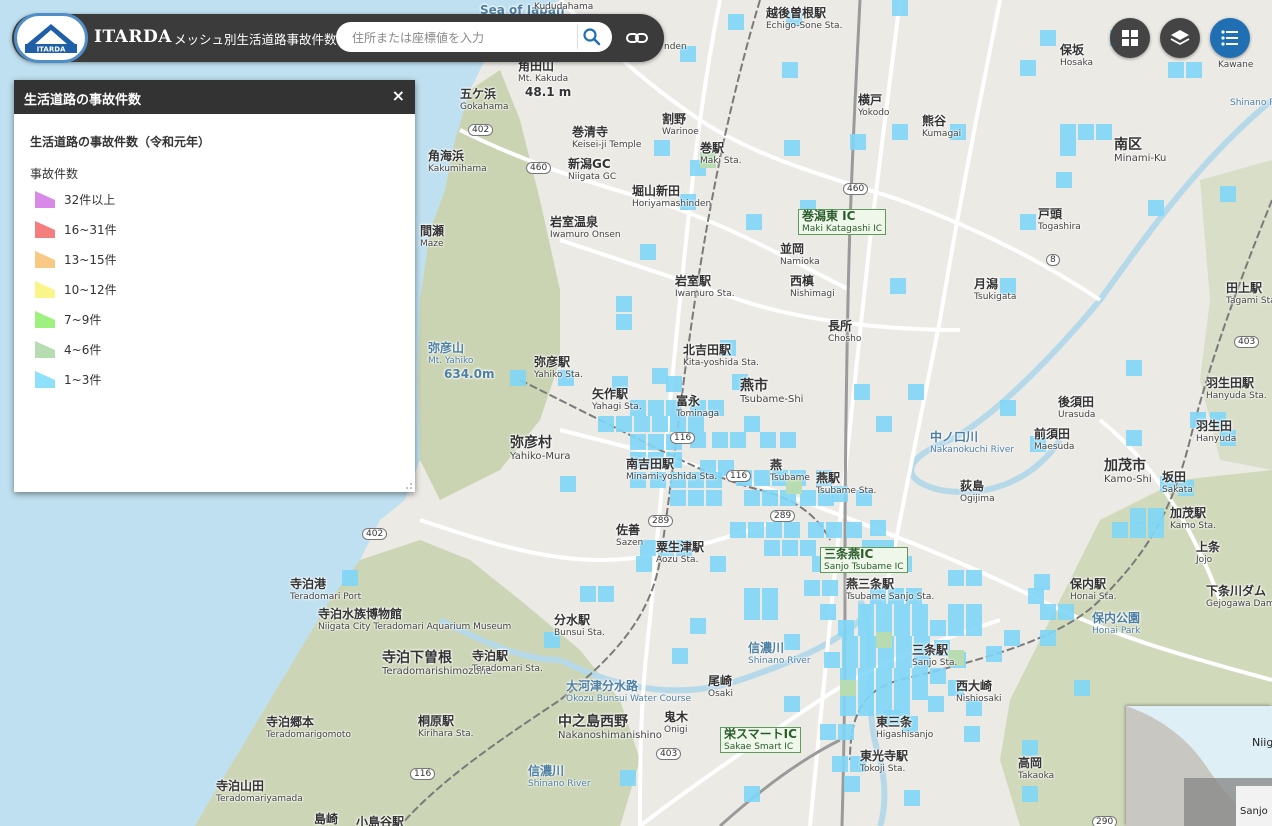  What do you see at coordinates (590, 37) in the screenshot?
I see `search-button` at bounding box center [590, 37].